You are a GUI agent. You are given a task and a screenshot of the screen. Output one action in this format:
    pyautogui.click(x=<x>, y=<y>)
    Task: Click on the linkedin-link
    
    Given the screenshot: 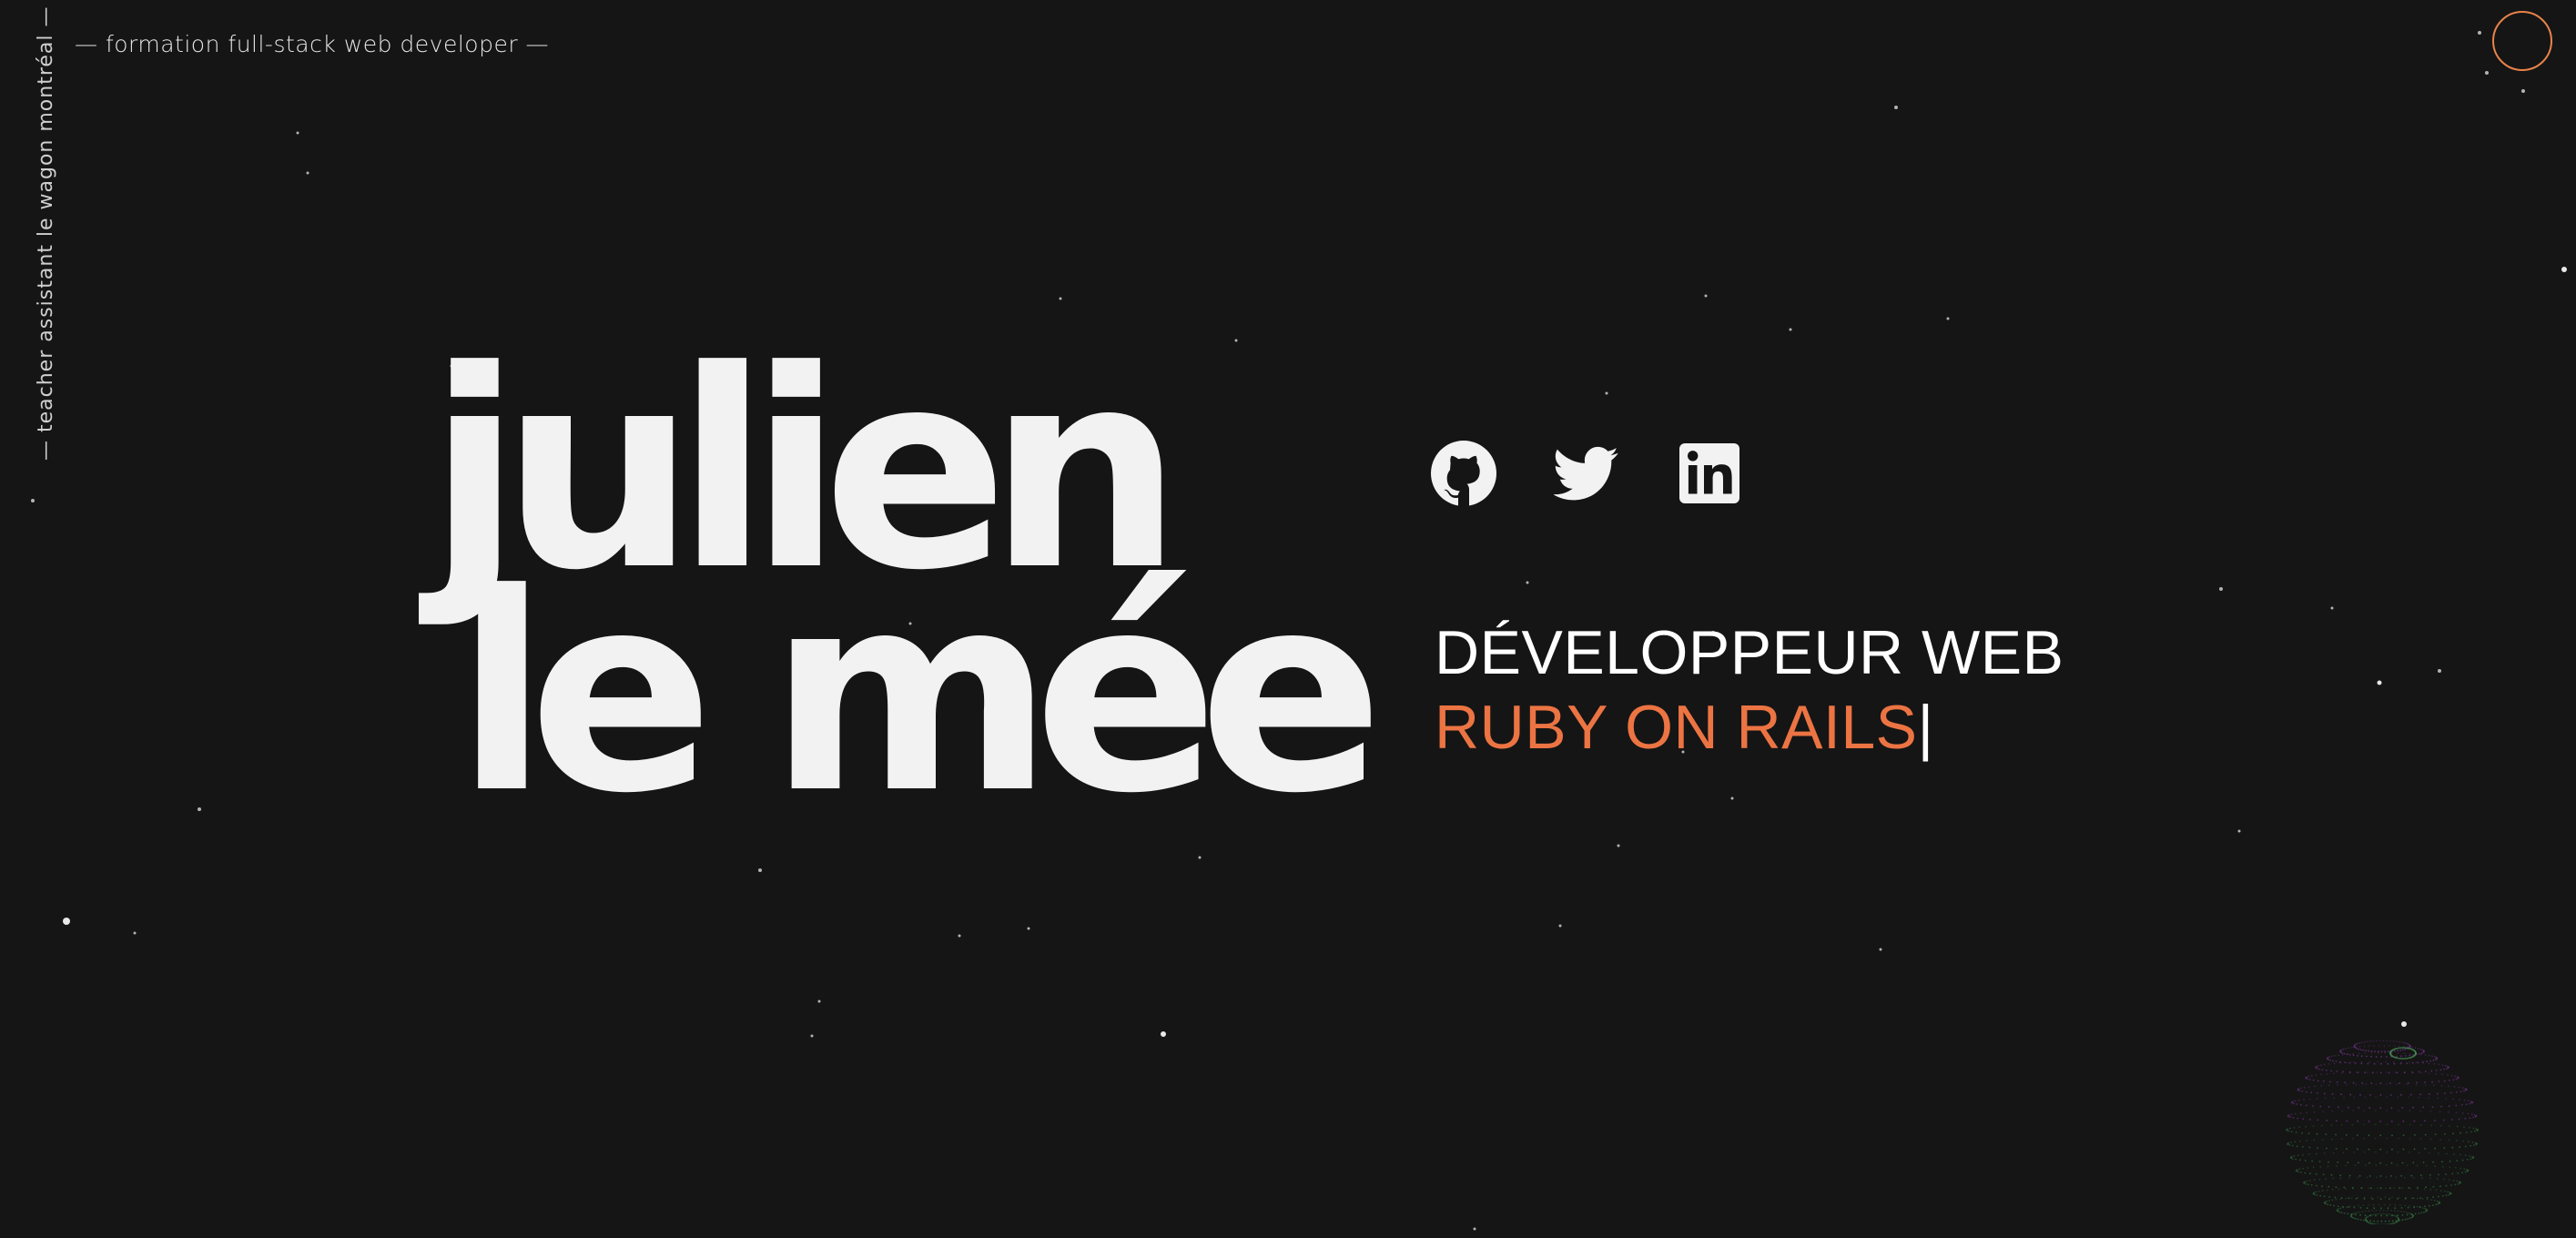 What is the action you would take?
    pyautogui.click(x=1709, y=473)
    